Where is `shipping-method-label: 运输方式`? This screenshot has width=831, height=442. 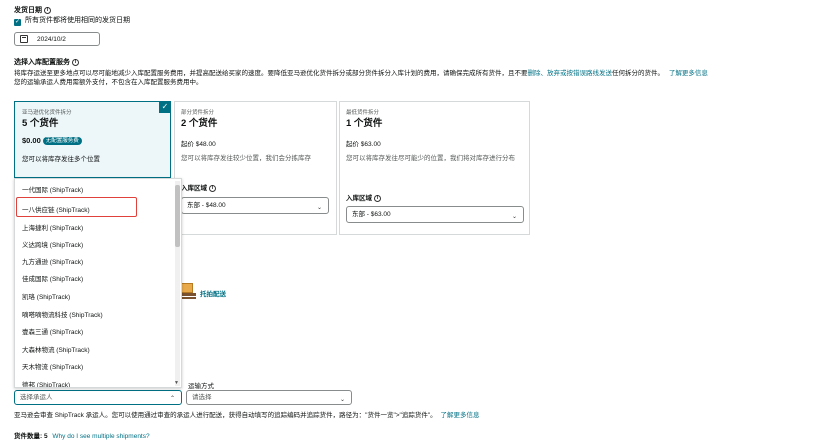
shipping-method-label: 运输方式 is located at coordinates (201, 386).